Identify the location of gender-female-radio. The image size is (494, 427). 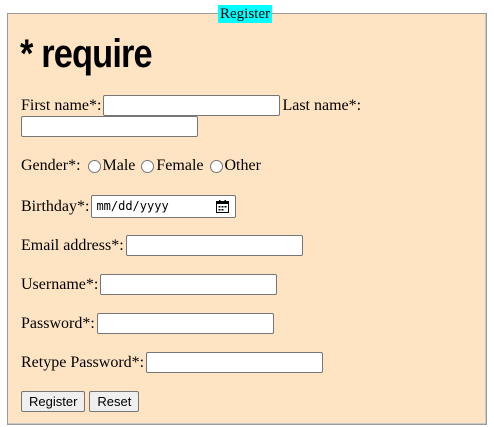
(148, 166).